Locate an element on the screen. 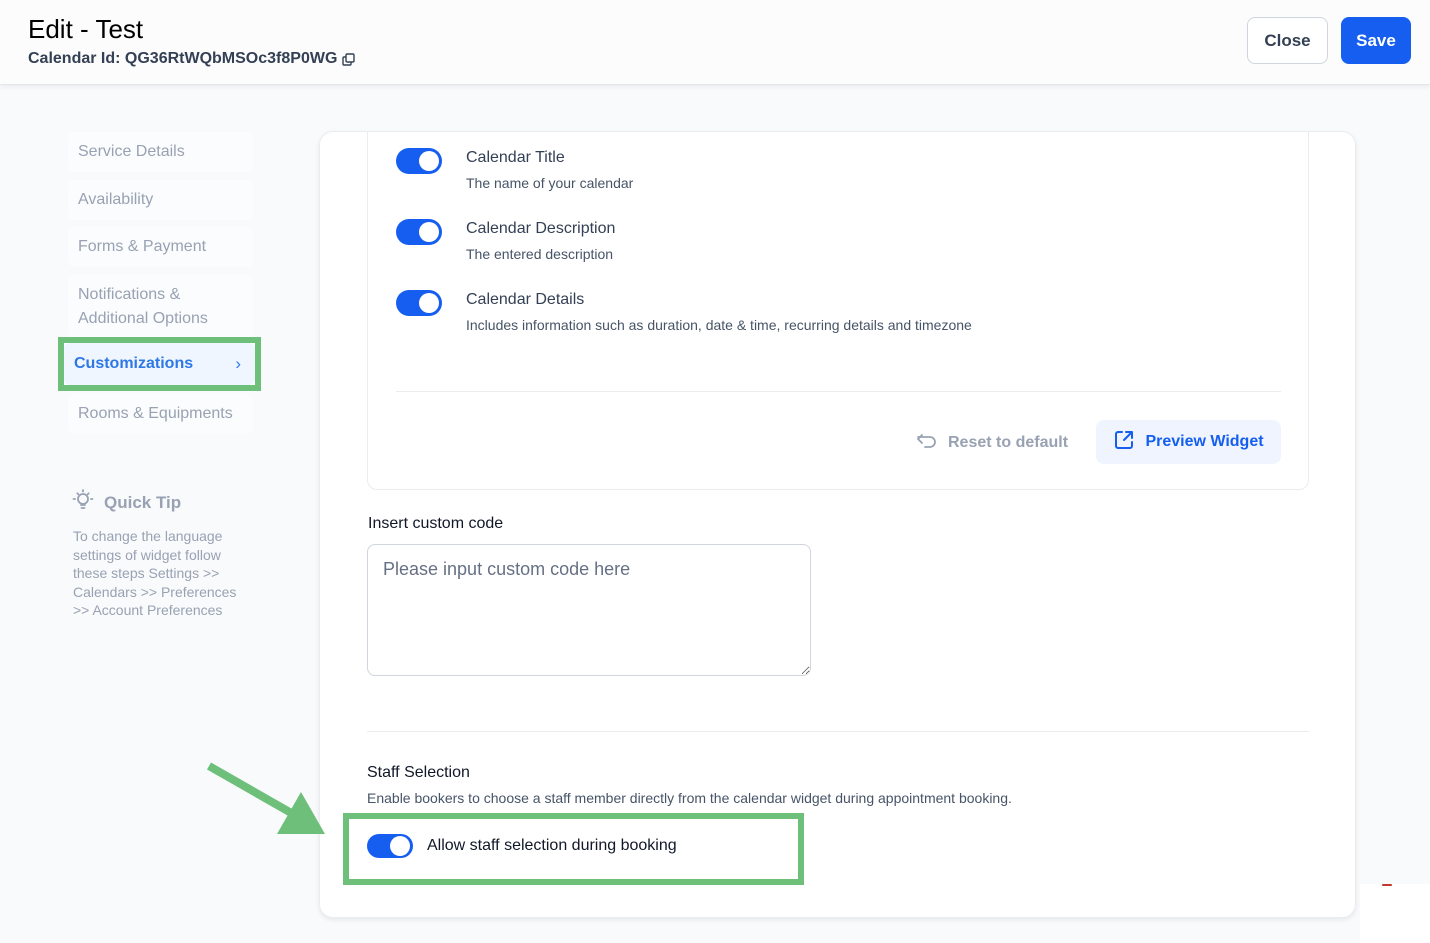  reset-label: Reset to default is located at coordinates (1008, 442).